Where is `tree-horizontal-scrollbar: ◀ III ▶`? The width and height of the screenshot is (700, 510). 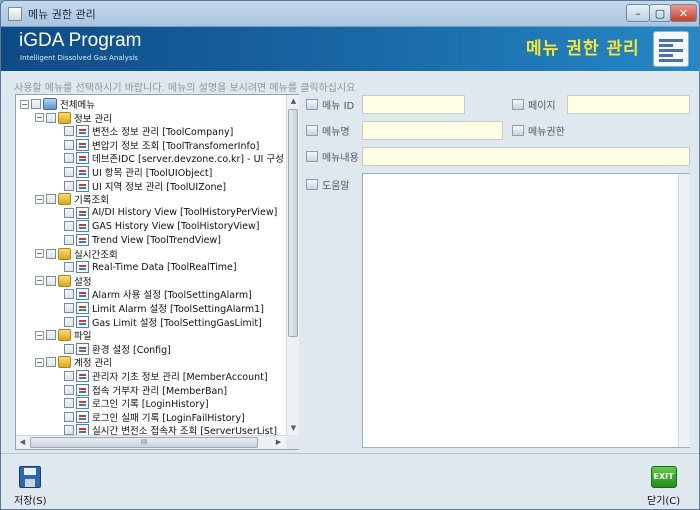 tree-horizontal-scrollbar: ◀ III ▶ is located at coordinates (151, 442).